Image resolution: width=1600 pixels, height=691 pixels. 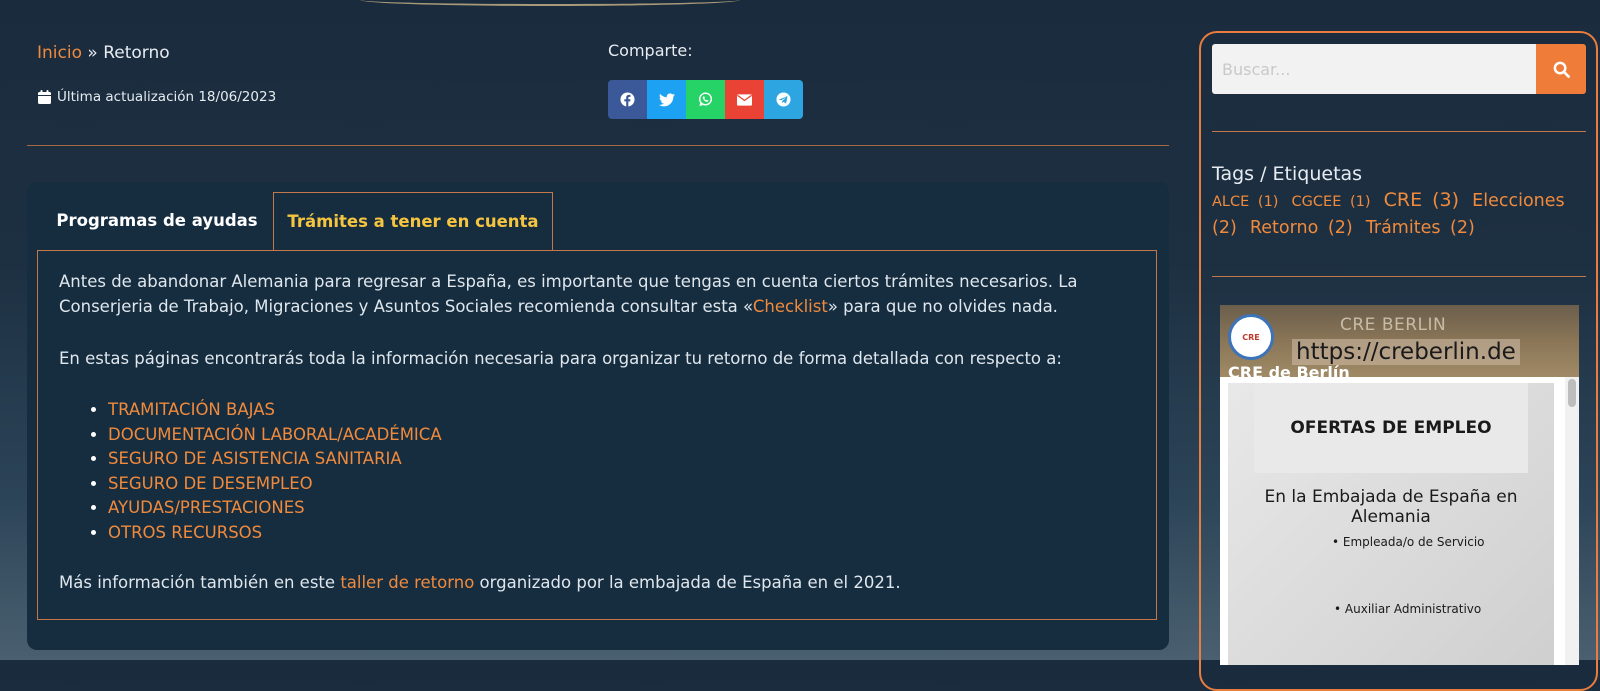 I want to click on email-share-button, so click(x=744, y=99).